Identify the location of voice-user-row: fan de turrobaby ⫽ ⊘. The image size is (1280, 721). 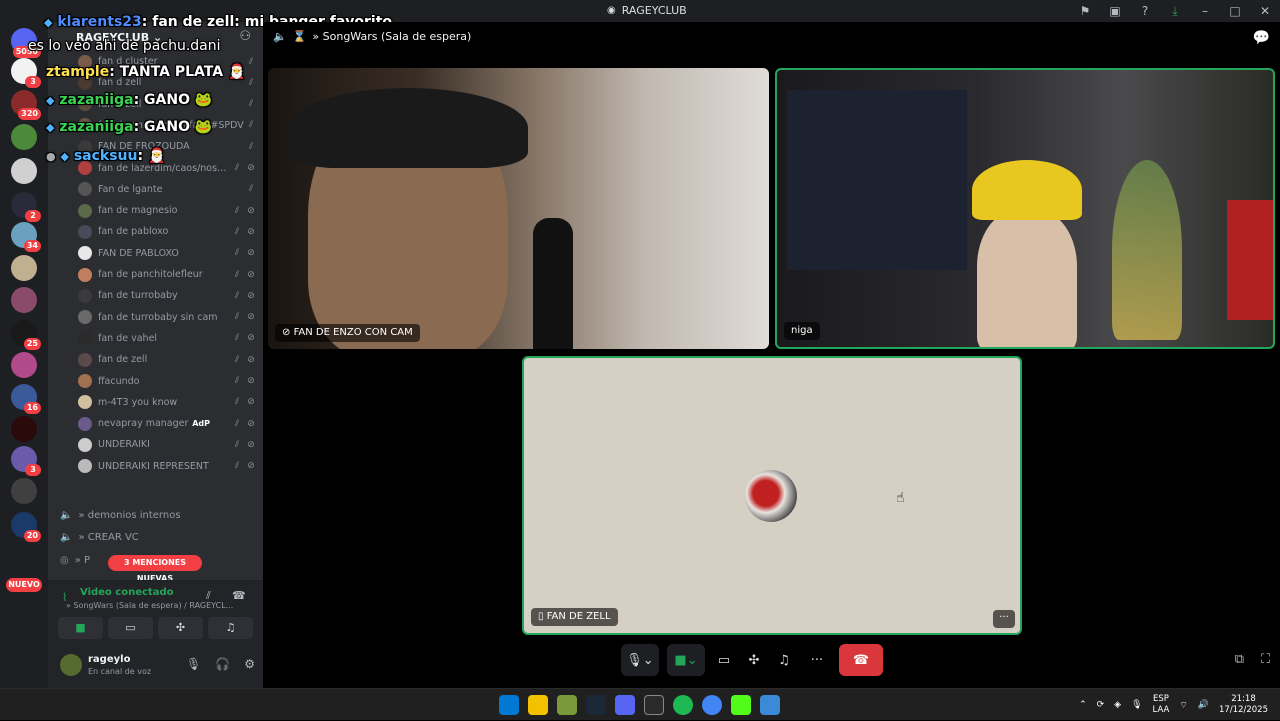
(168, 295).